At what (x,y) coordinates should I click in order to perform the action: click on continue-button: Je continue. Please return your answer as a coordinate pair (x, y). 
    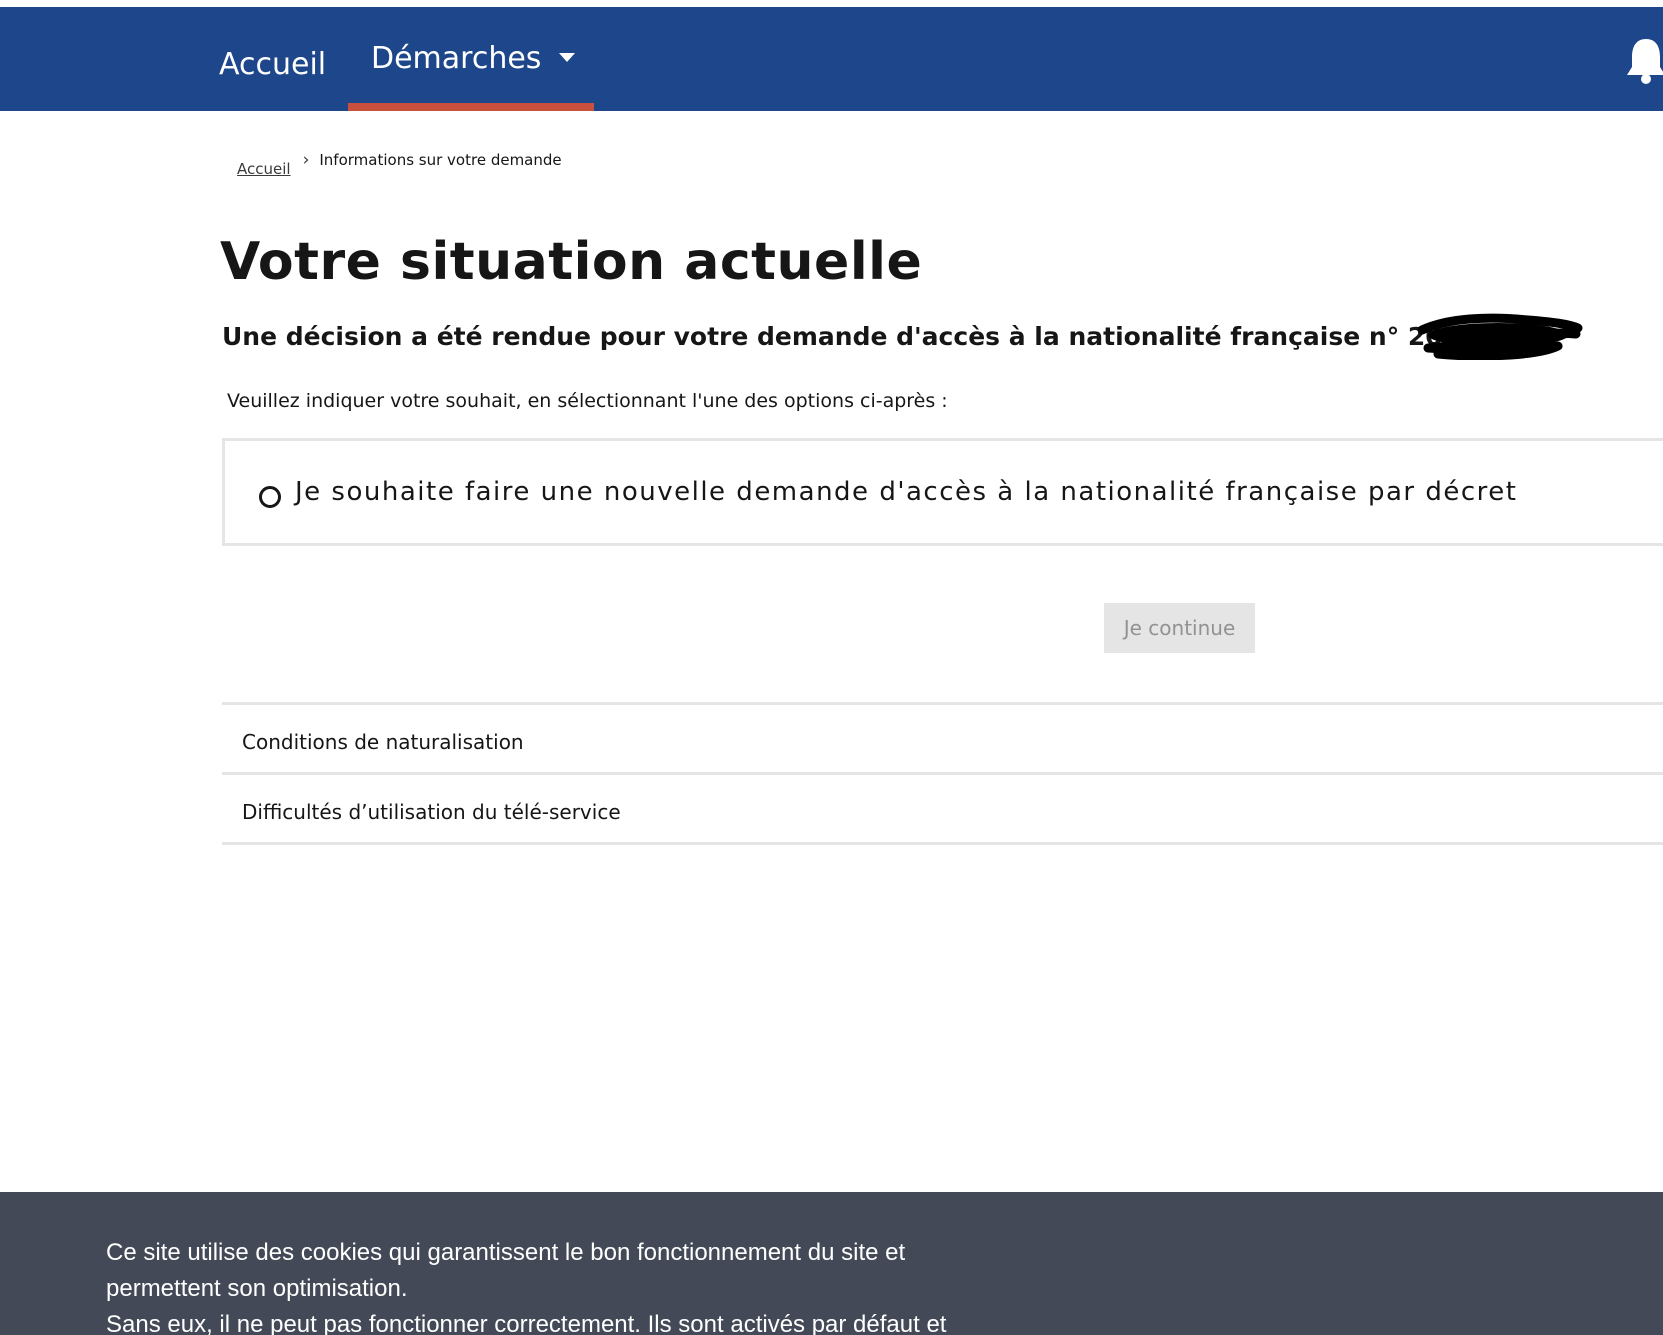
    Looking at the image, I should click on (1179, 628).